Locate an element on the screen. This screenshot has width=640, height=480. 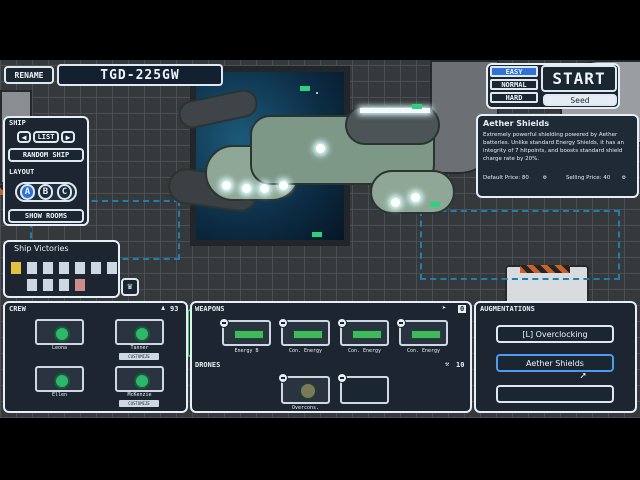
drone-parts-count: 10 is located at coordinates (460, 365).